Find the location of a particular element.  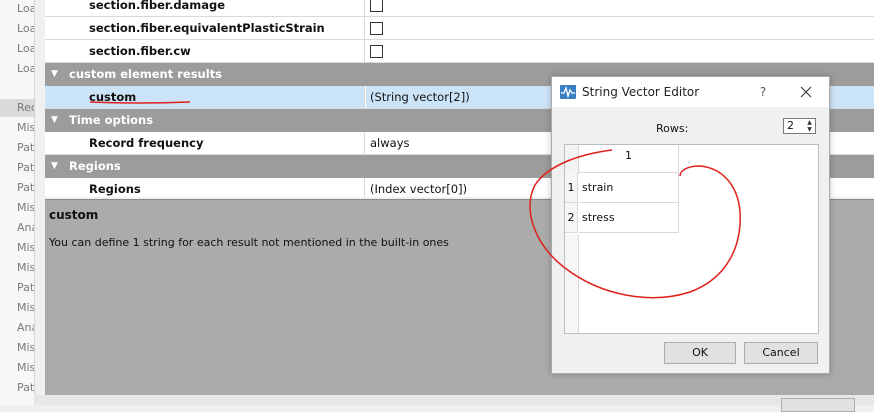

category-label: Time options is located at coordinates (111, 120).